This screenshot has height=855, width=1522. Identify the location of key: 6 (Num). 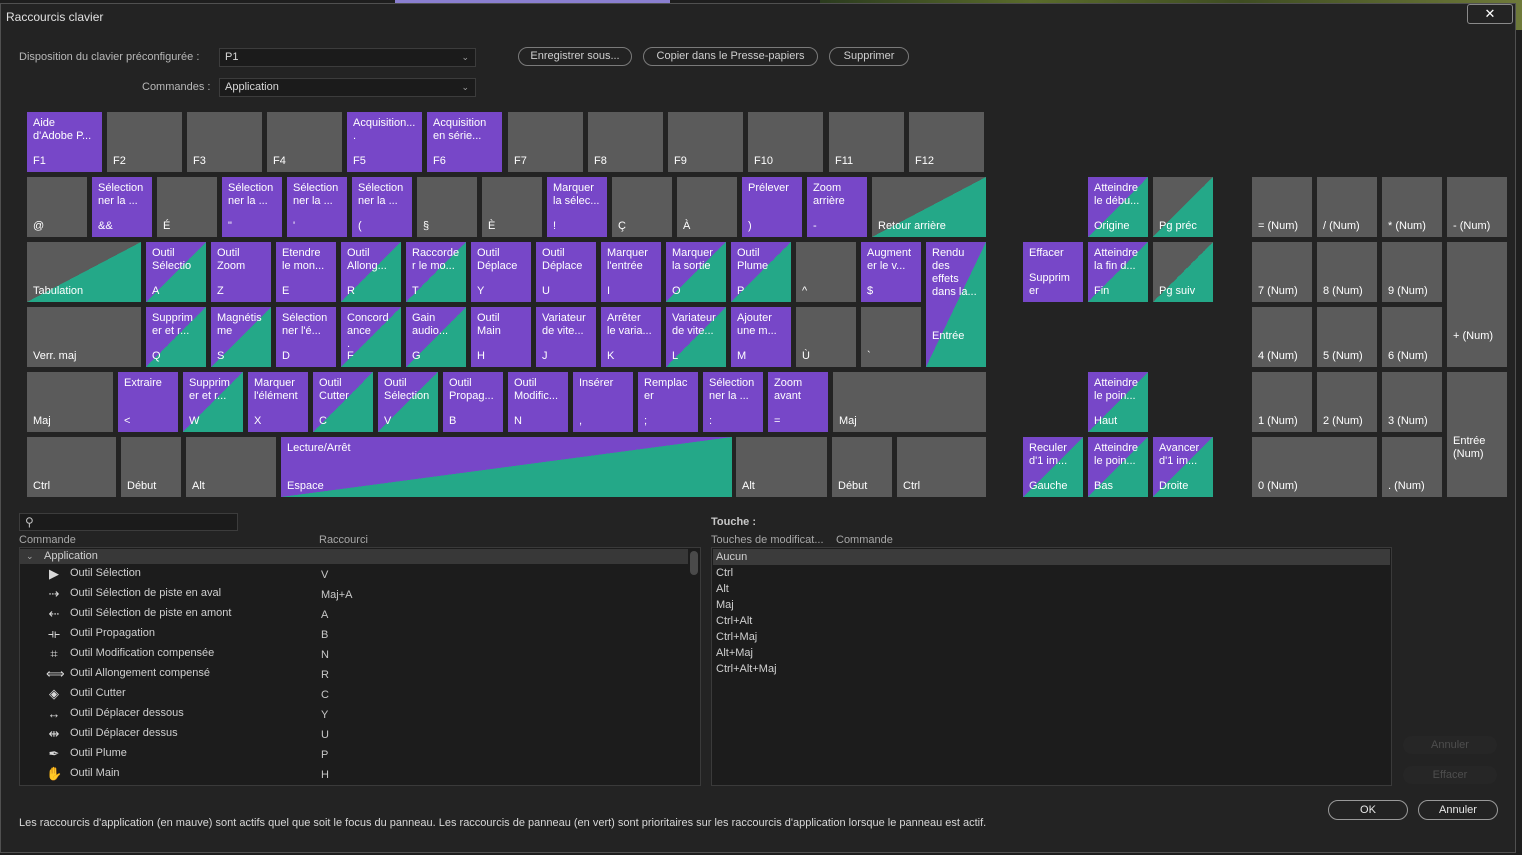
(1412, 337).